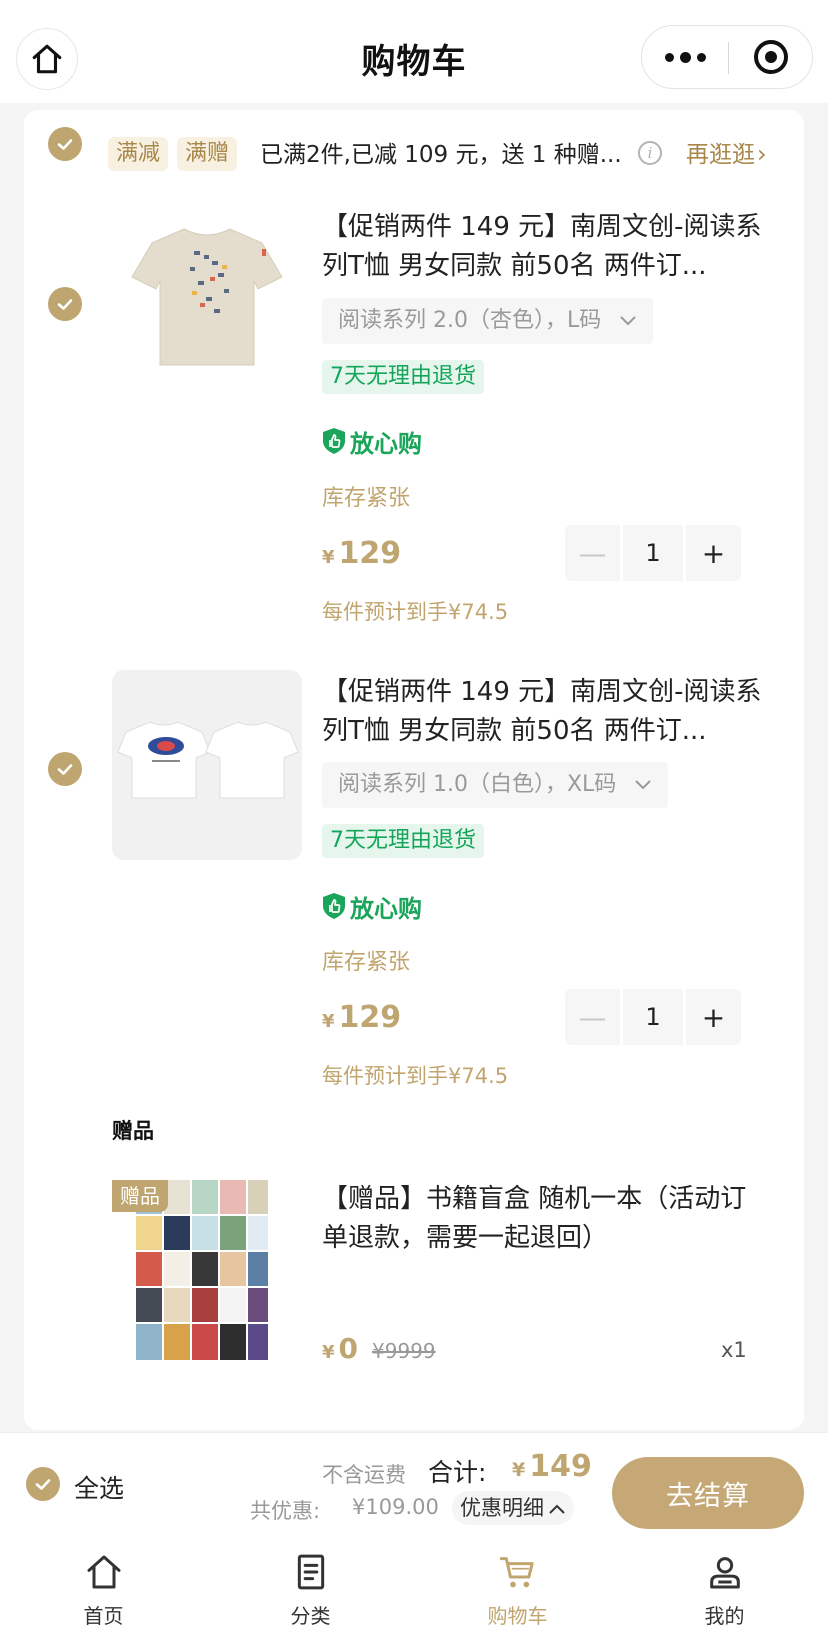 Image resolution: width=828 pixels, height=1648 pixels. Describe the element at coordinates (720, 155) in the screenshot. I see `shop-more-label: 再逛逛` at that location.